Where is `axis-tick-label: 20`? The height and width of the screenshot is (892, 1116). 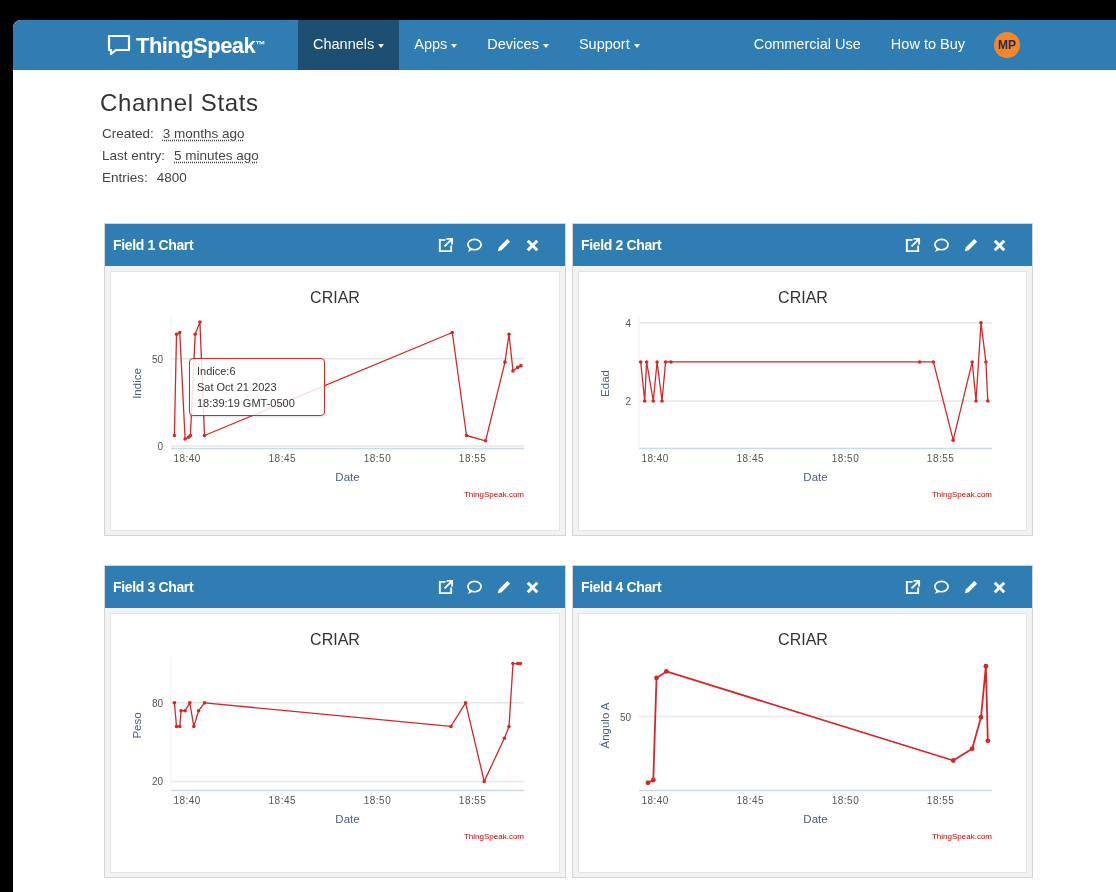
axis-tick-label: 20 is located at coordinates (157, 782).